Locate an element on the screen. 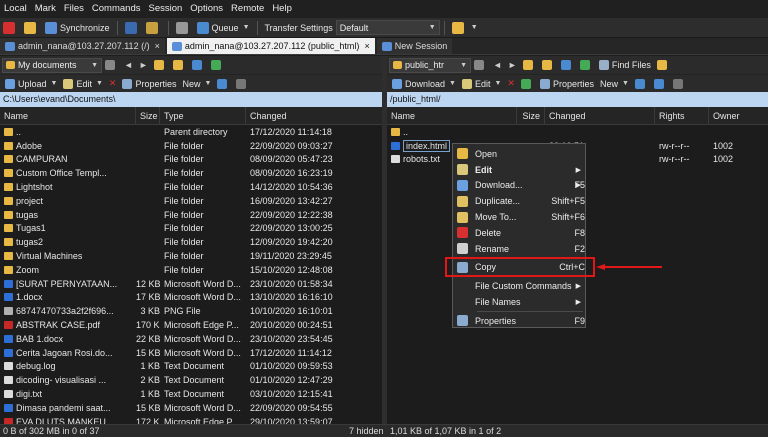 This screenshot has width=768, height=437. table-row: .. Parent directory 17/12/2020 11:14:18 is located at coordinates (191, 132).